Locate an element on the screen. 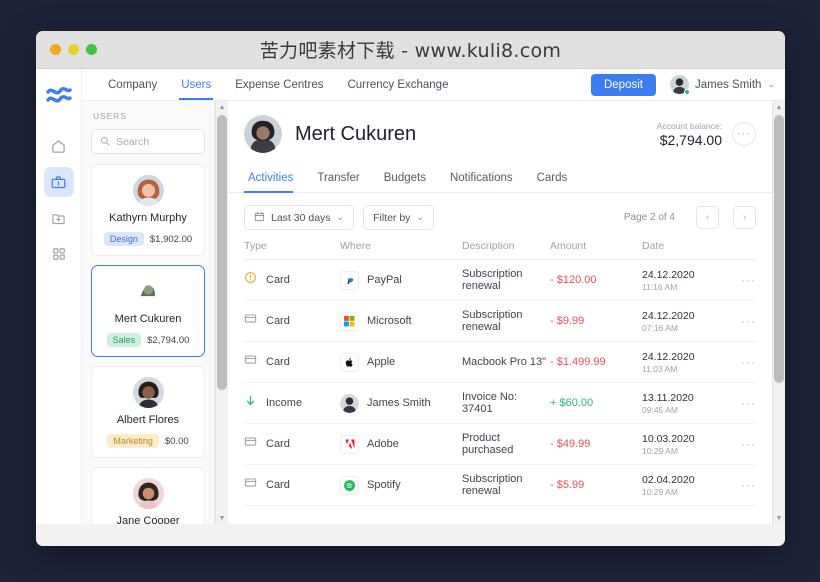 This screenshot has width=820, height=582. home-icon is located at coordinates (58, 146).